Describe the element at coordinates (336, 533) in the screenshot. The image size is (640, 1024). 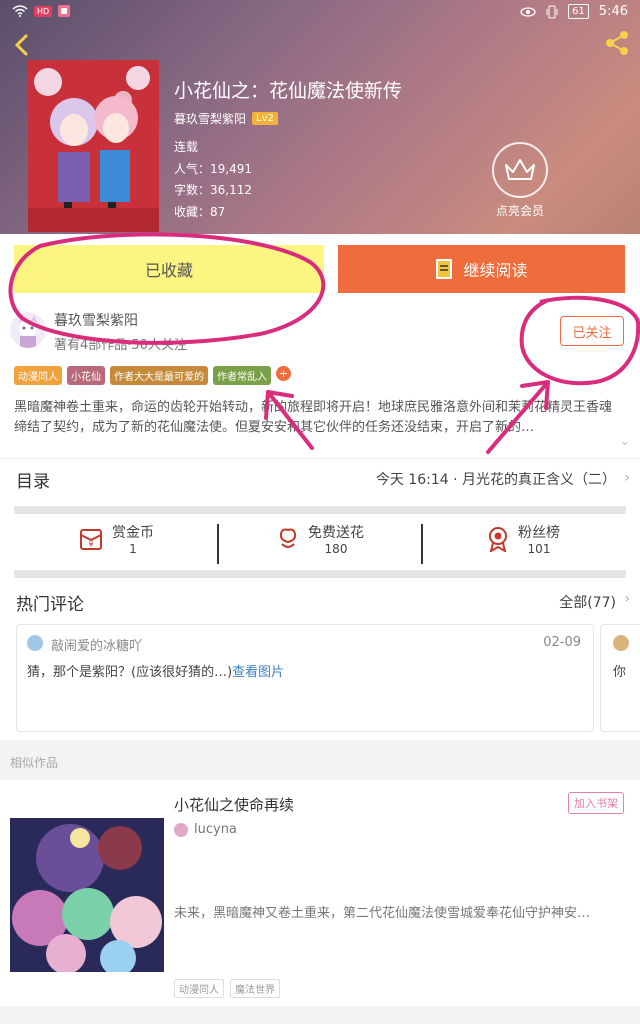
I see `stat-label: 免费送花` at that location.